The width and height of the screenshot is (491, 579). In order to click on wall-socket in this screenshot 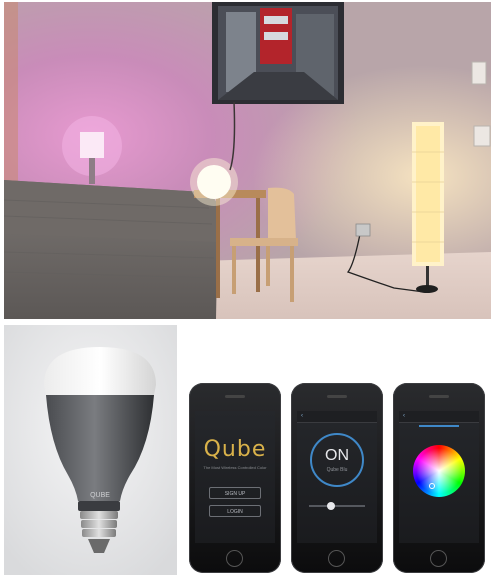, I will do `click(363, 230)`.